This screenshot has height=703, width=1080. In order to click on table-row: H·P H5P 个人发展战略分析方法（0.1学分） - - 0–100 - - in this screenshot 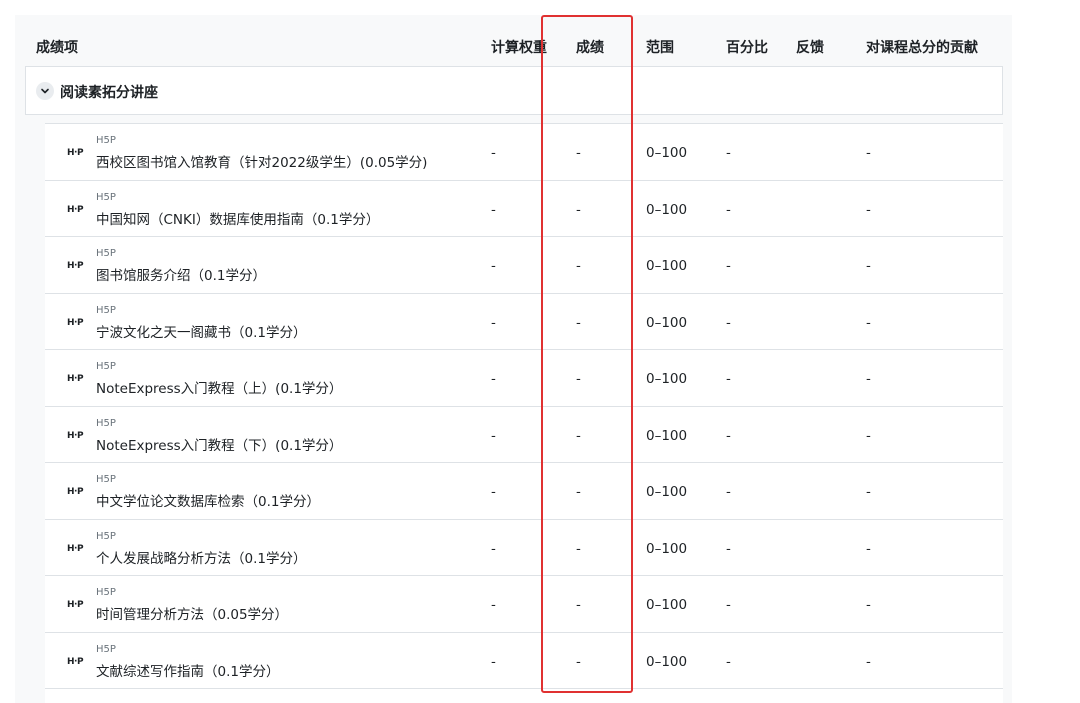, I will do `click(524, 546)`.